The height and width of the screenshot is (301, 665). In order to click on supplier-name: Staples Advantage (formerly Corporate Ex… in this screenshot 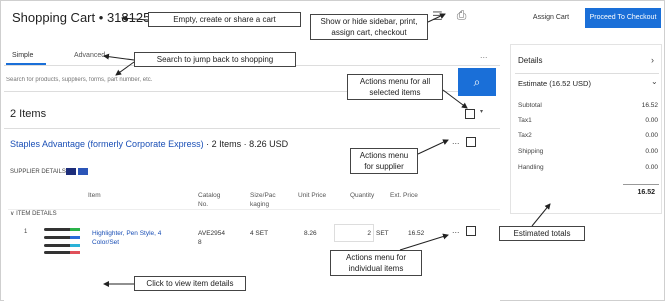, I will do `click(107, 144)`.